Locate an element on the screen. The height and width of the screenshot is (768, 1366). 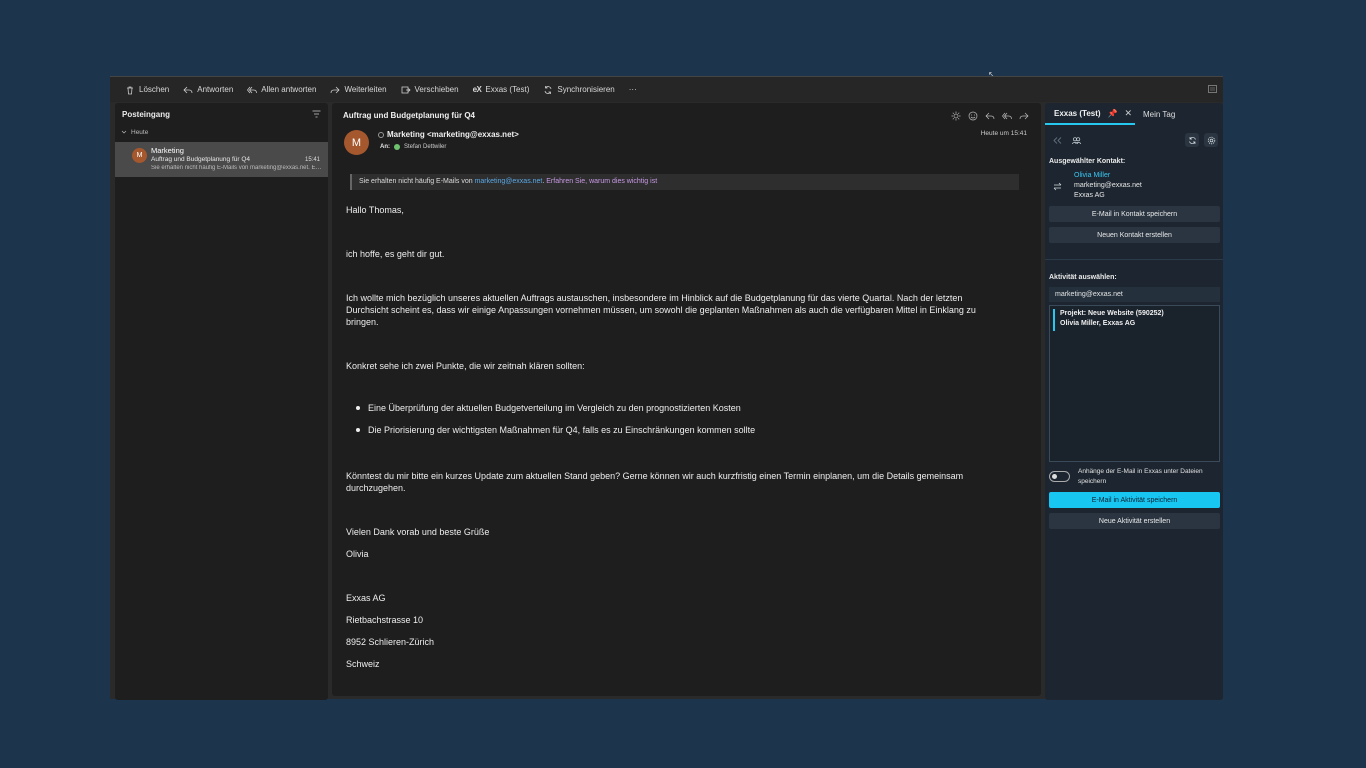
move-button: Verschieben is located at coordinates (430, 89).